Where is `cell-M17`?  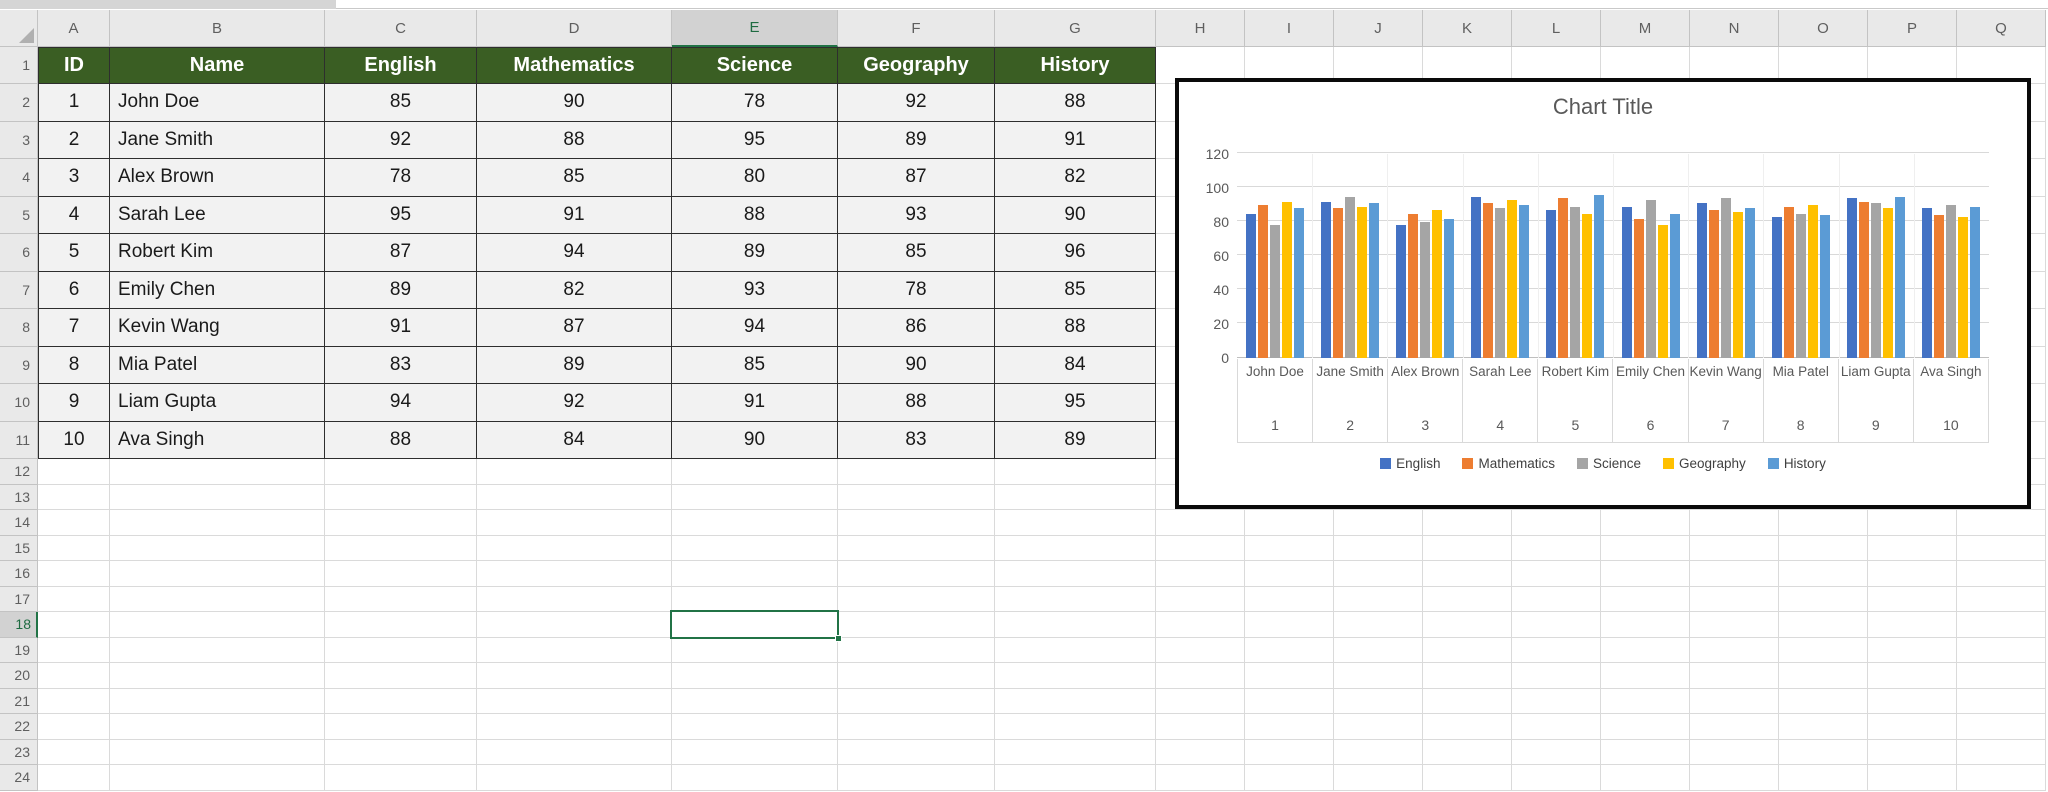
cell-M17 is located at coordinates (1645, 599).